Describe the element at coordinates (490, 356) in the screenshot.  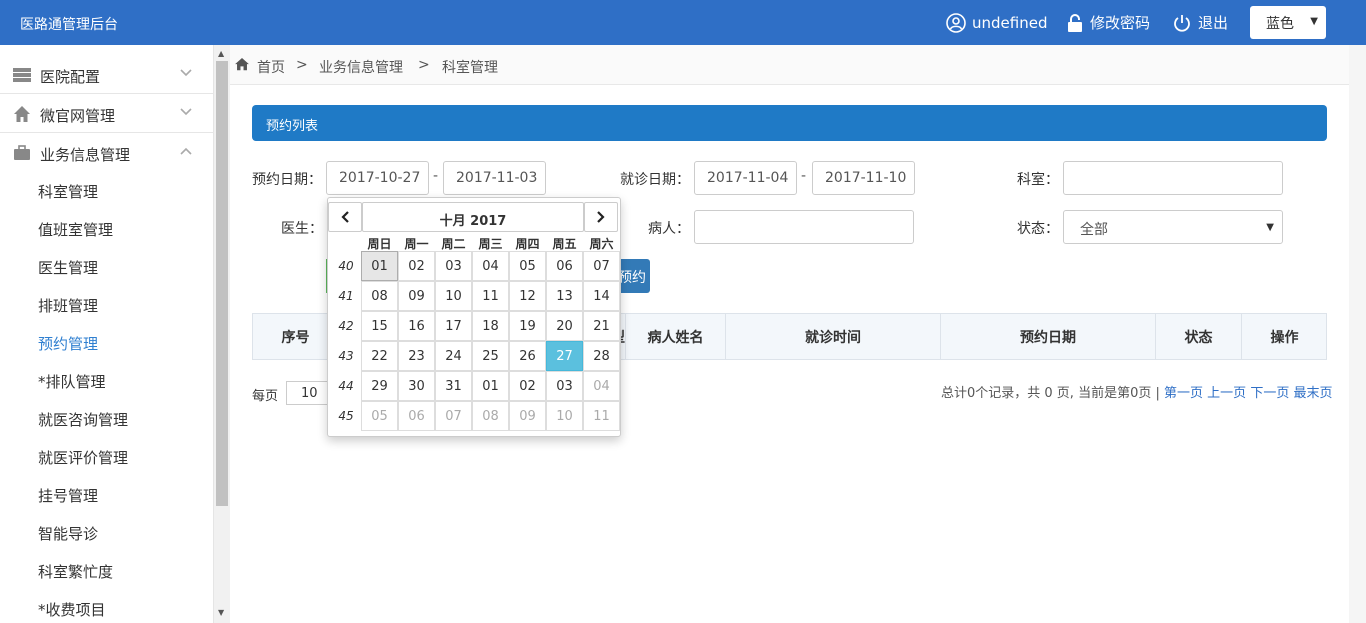
I see `datepicker-day: 25` at that location.